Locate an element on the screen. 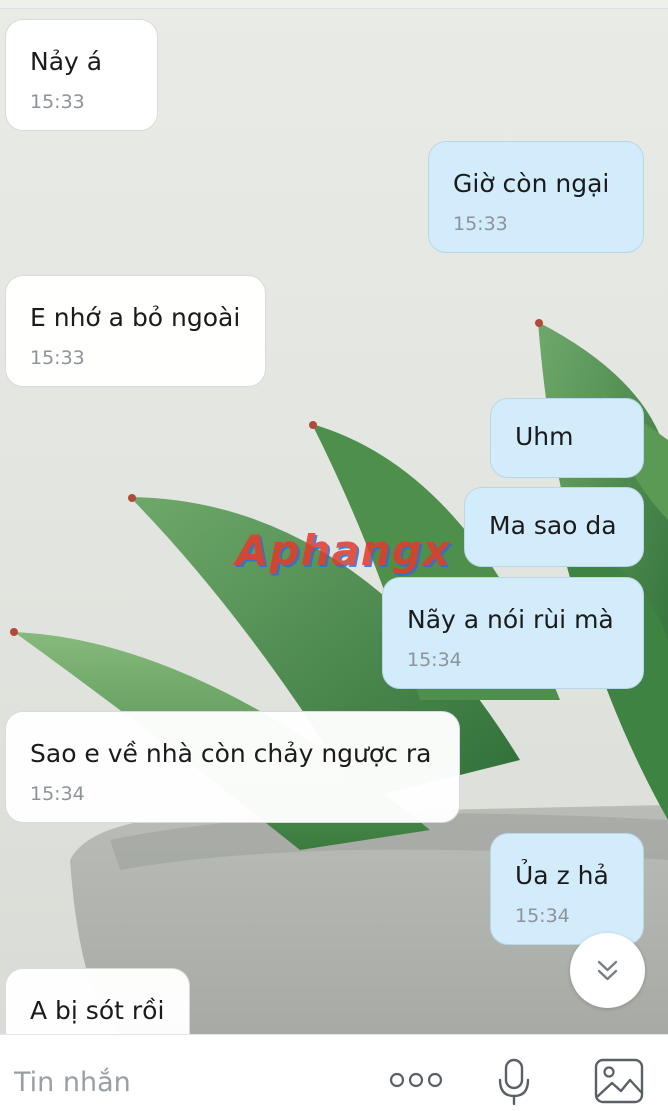 This screenshot has width=668, height=1111. message-bubble-outgoing: Giờ còn ngại 15:33 is located at coordinates (536, 197).